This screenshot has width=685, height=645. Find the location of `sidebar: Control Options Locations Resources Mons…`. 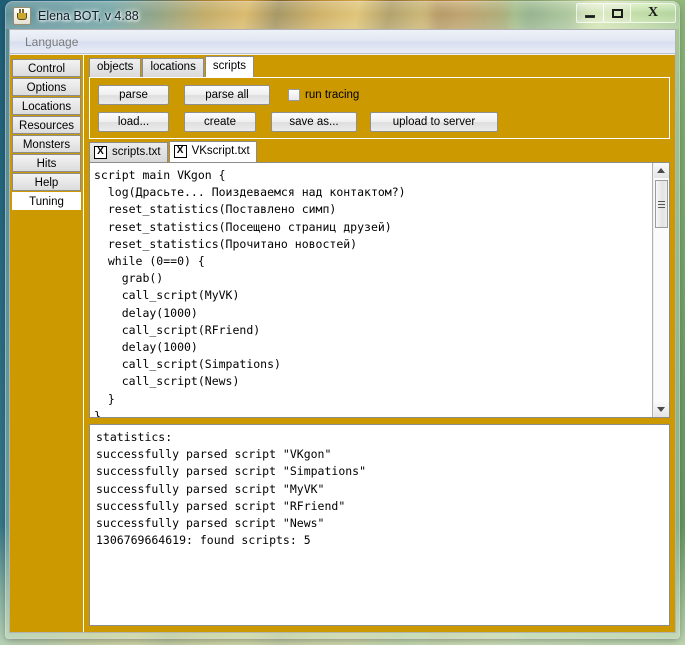

sidebar: Control Options Locations Resources Mons… is located at coordinates (46, 343).